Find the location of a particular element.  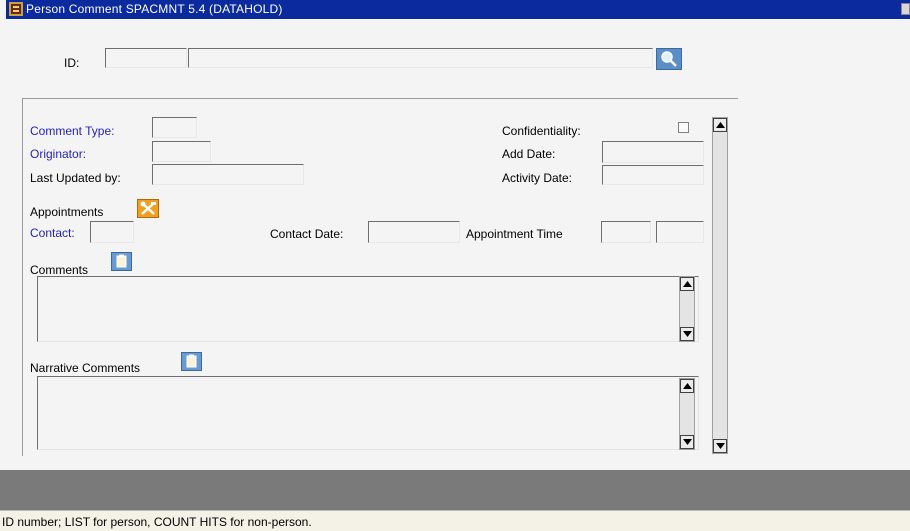

appointment-hour-field is located at coordinates (626, 232).